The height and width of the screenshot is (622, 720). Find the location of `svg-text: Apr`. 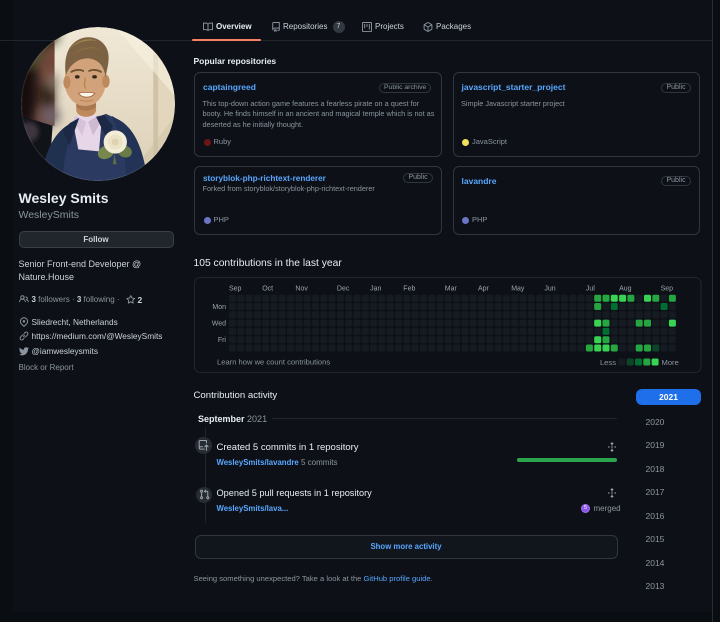

svg-text: Apr is located at coordinates (484, 289).